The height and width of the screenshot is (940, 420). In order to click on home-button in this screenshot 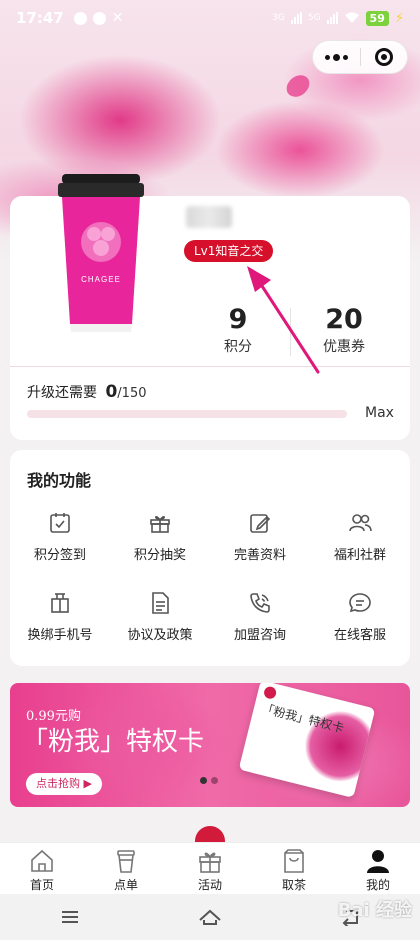, I will do `click(210, 917)`.